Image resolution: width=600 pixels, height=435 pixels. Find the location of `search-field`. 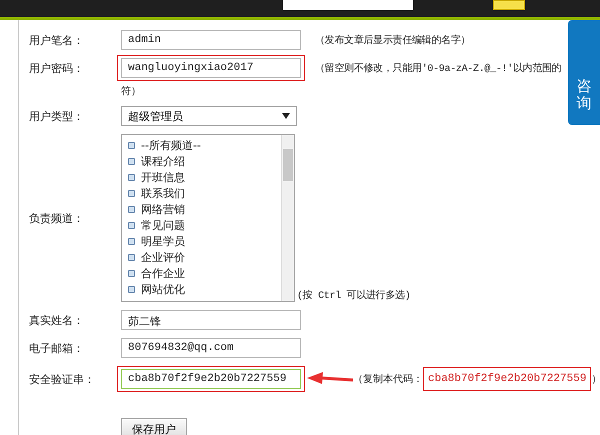

search-field is located at coordinates (348, 5).